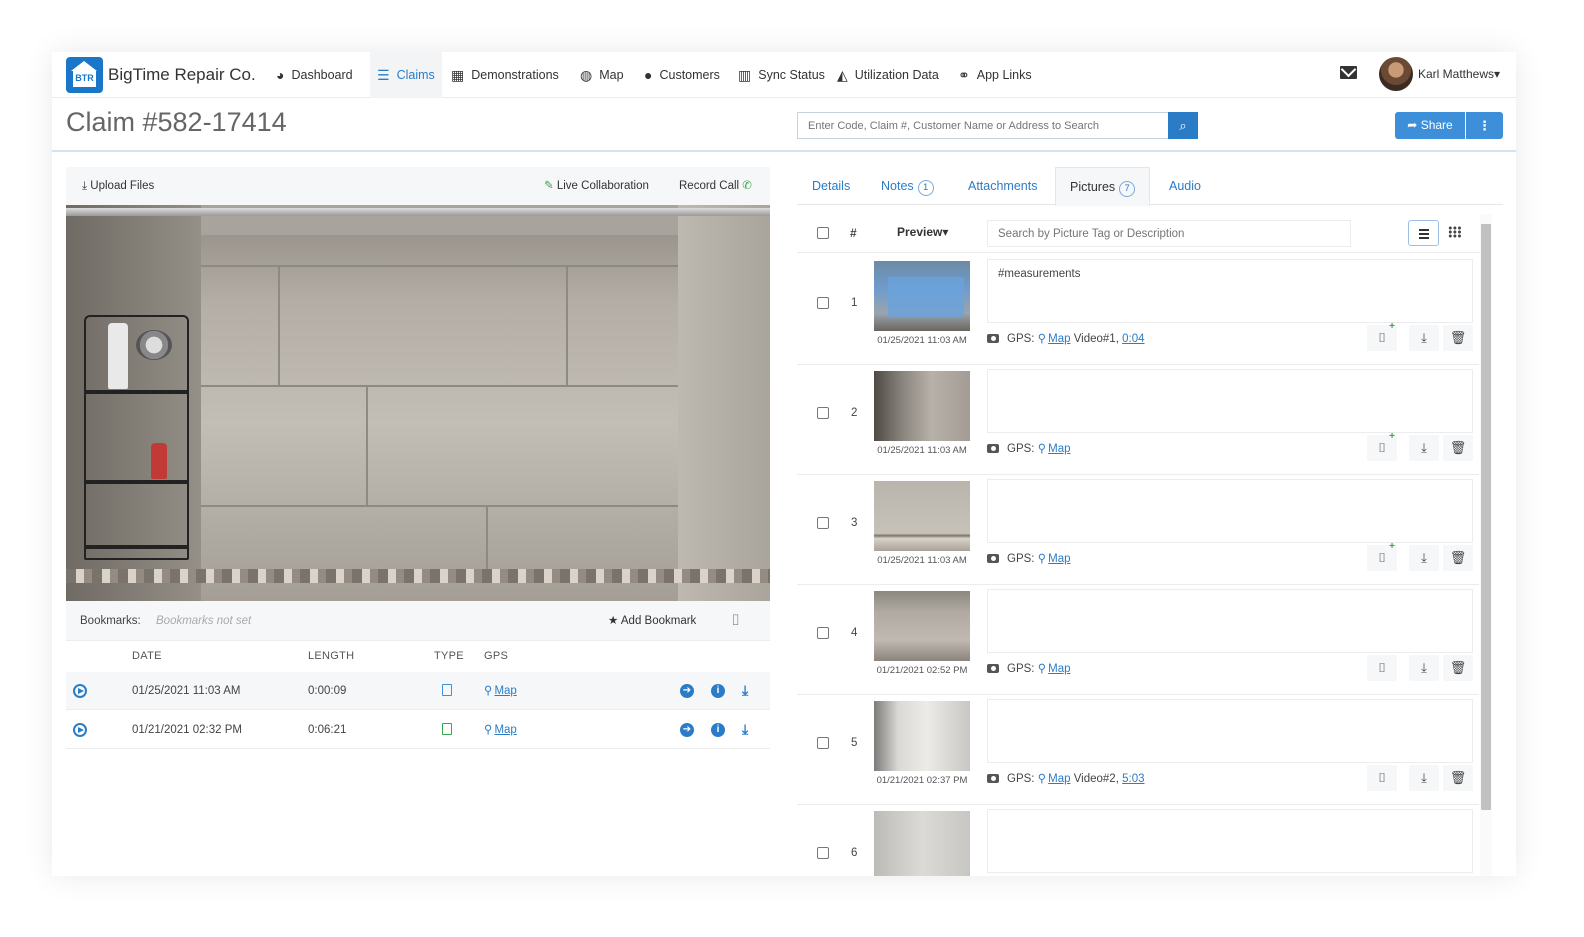 This screenshot has height=937, width=1584. I want to click on grid-view-icon, so click(1455, 232).